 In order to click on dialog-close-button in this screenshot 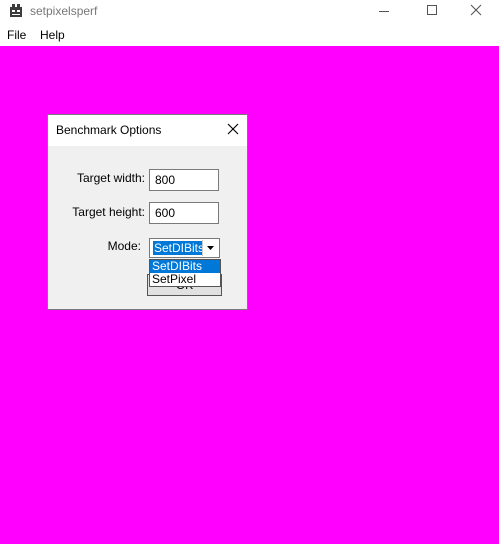, I will do `click(233, 130)`.